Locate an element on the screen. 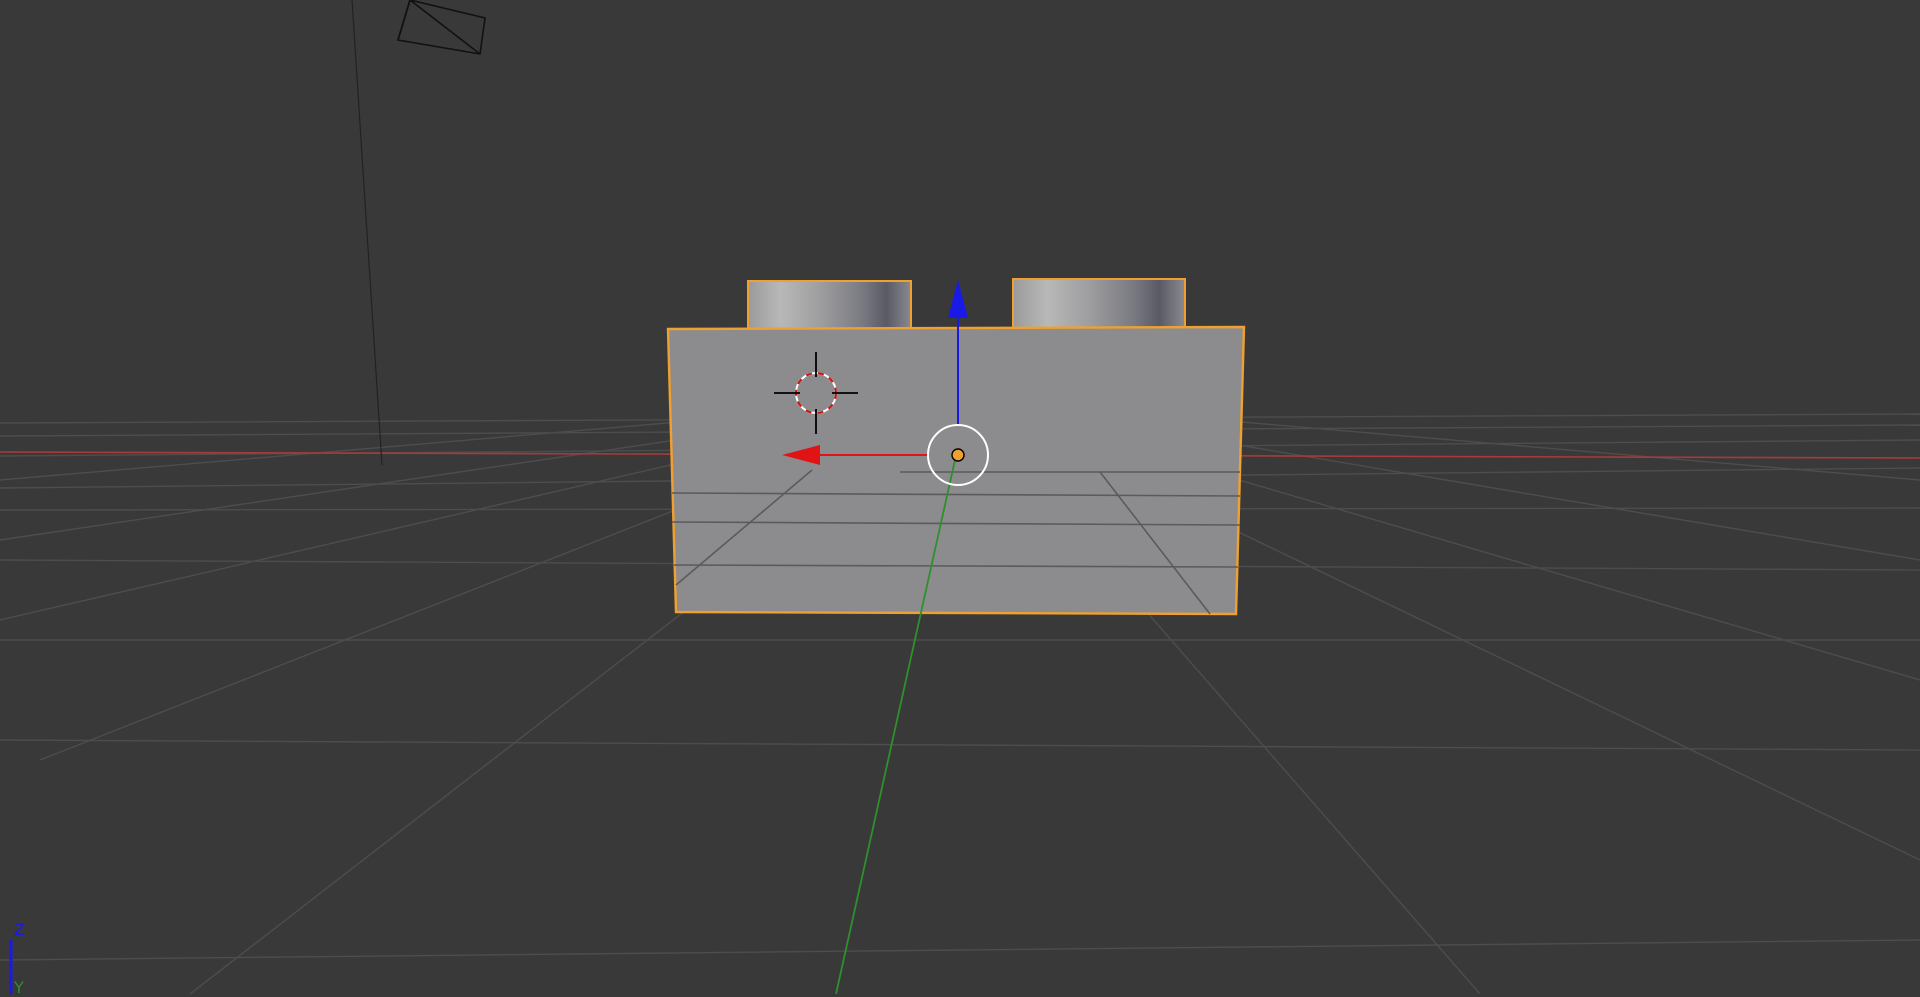 This screenshot has width=1920, height=997. axis-widget-z-label: Z is located at coordinates (19, 929).